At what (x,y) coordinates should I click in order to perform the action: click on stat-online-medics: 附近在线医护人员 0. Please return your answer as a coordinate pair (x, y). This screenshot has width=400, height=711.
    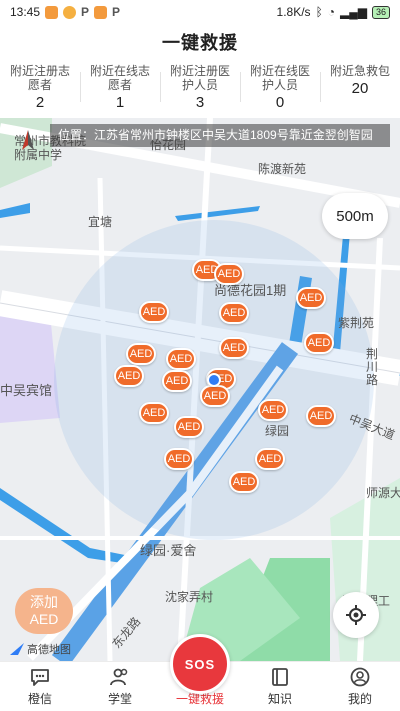
    Looking at the image, I should click on (280, 89).